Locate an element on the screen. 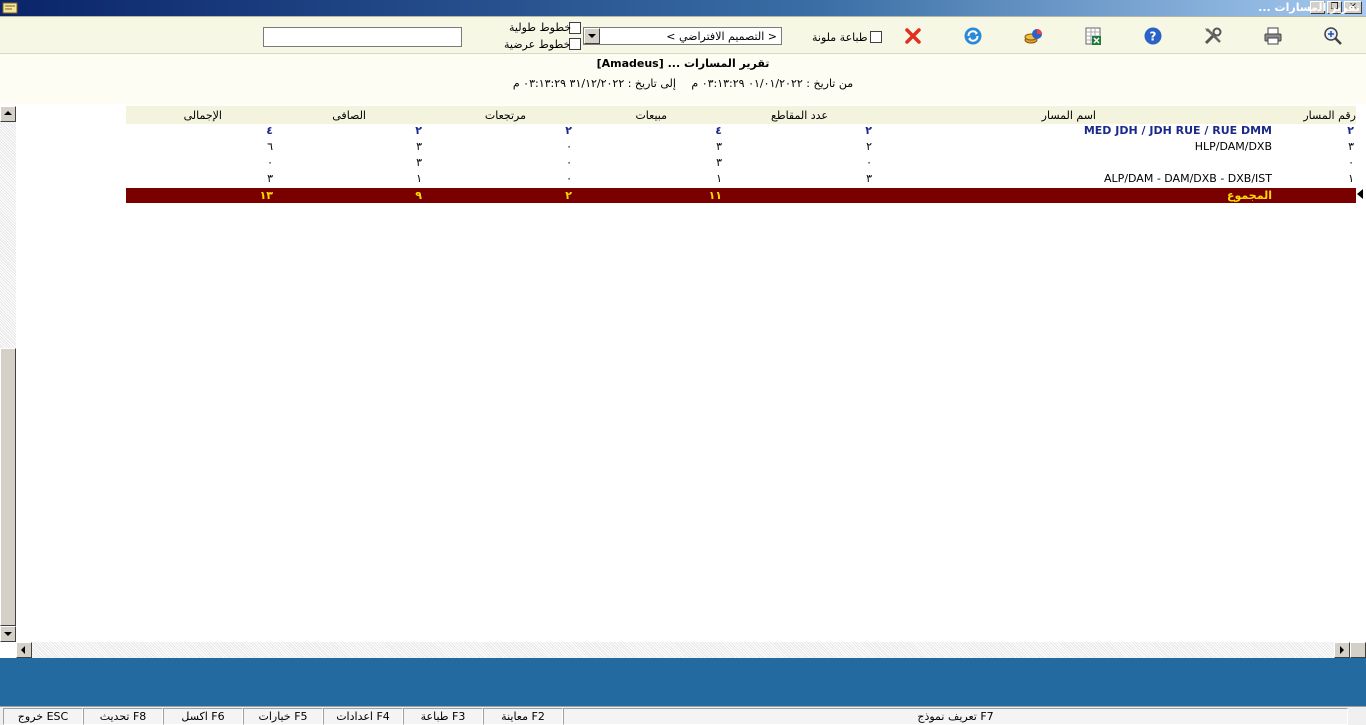 The width and height of the screenshot is (1366, 725). vertical-scrollbar is located at coordinates (8, 374).